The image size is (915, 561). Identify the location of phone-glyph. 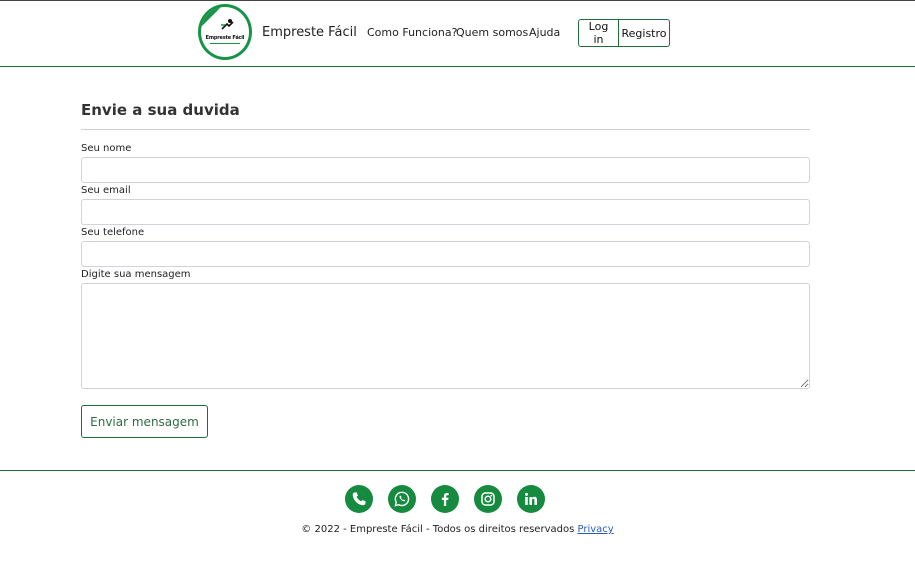
(359, 499).